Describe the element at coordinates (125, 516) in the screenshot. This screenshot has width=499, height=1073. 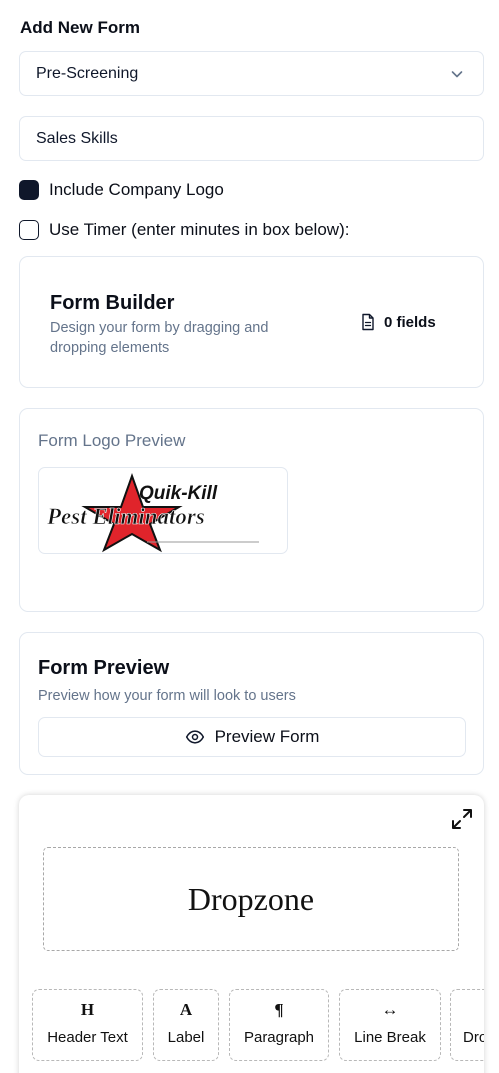
I see `logo-text-bottom: Pest Eliminators` at that location.